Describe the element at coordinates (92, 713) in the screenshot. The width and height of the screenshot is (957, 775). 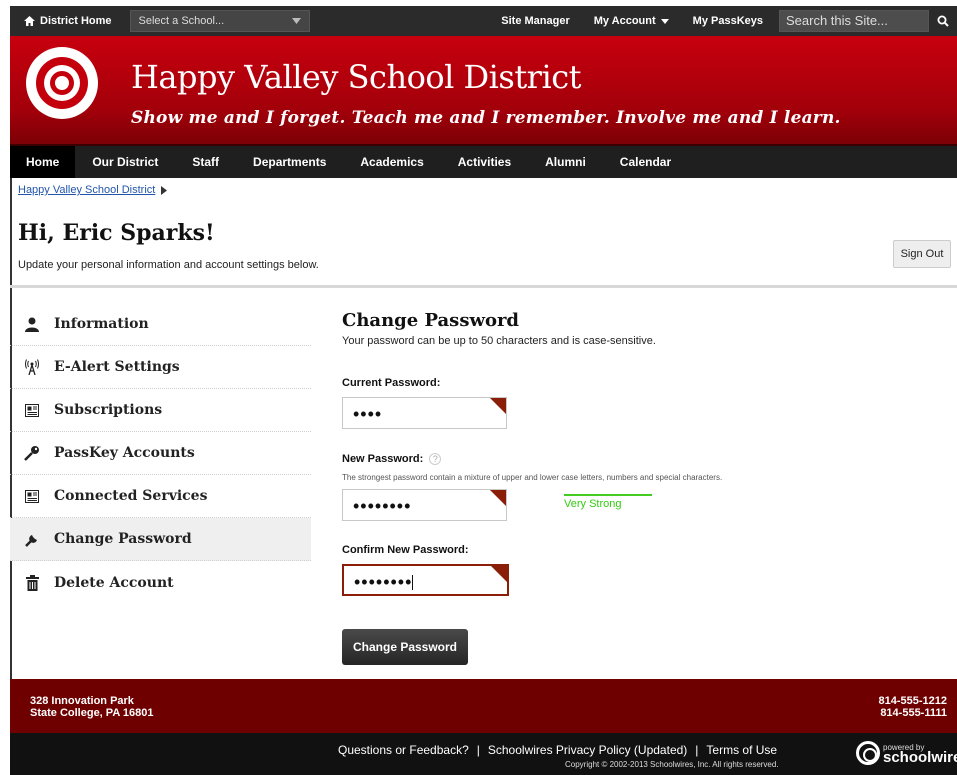
I see `address-line-2: State College, PA 16801` at that location.